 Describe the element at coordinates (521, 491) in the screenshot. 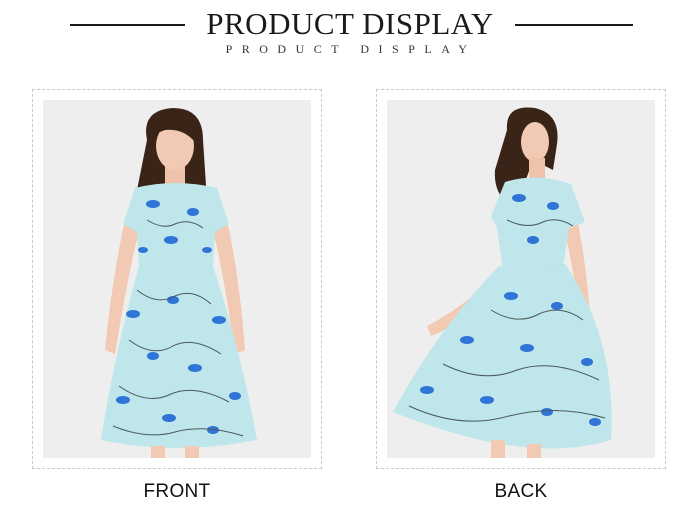

I see `back-view-label: BACK` at that location.